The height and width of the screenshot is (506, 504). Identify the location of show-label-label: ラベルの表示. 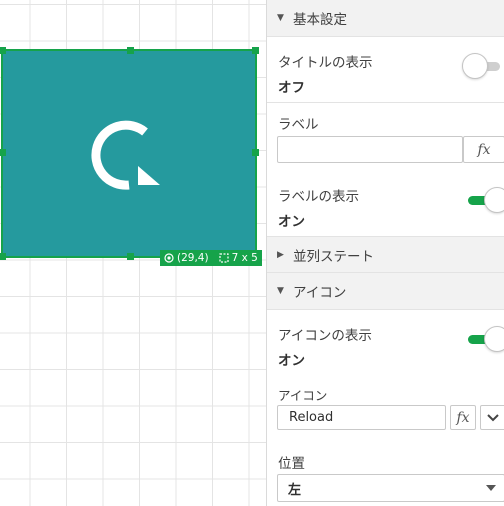
(318, 197).